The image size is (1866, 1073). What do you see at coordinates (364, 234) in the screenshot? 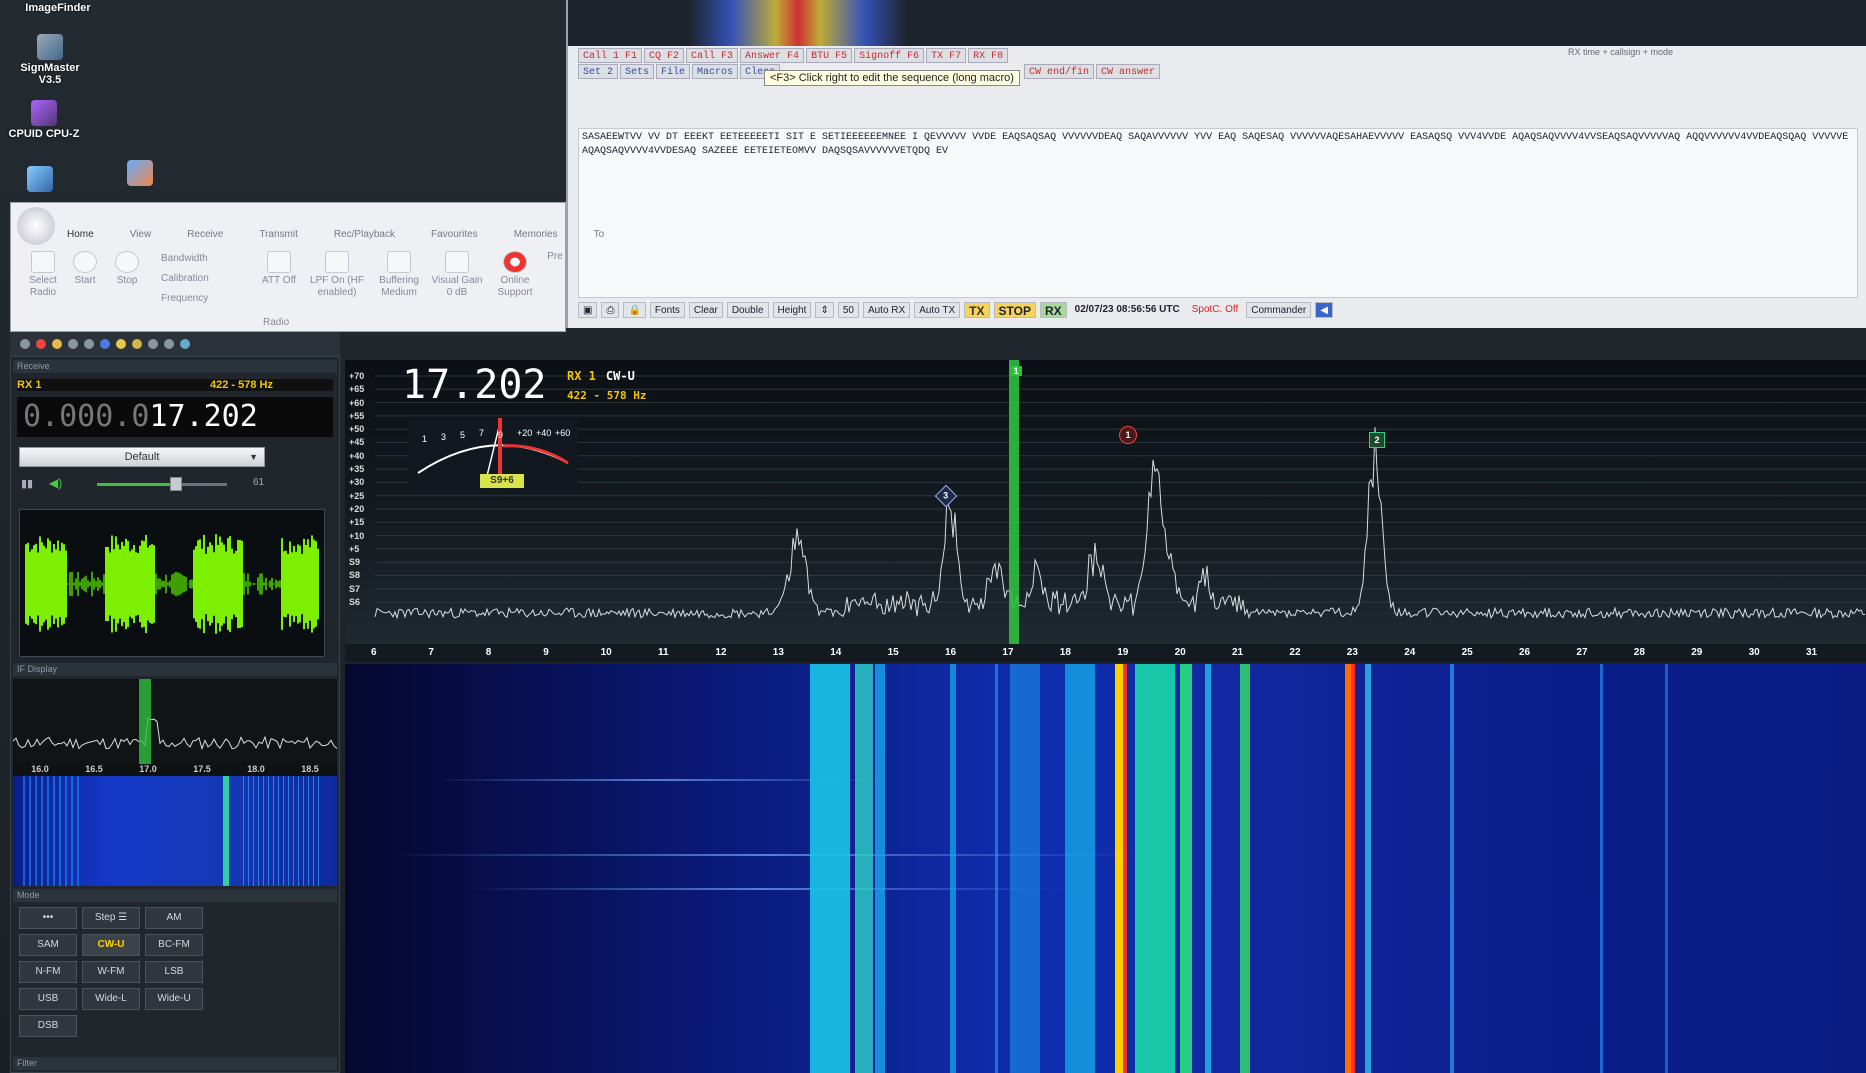
I see `tab-recplayback: Rec/Playback` at bounding box center [364, 234].